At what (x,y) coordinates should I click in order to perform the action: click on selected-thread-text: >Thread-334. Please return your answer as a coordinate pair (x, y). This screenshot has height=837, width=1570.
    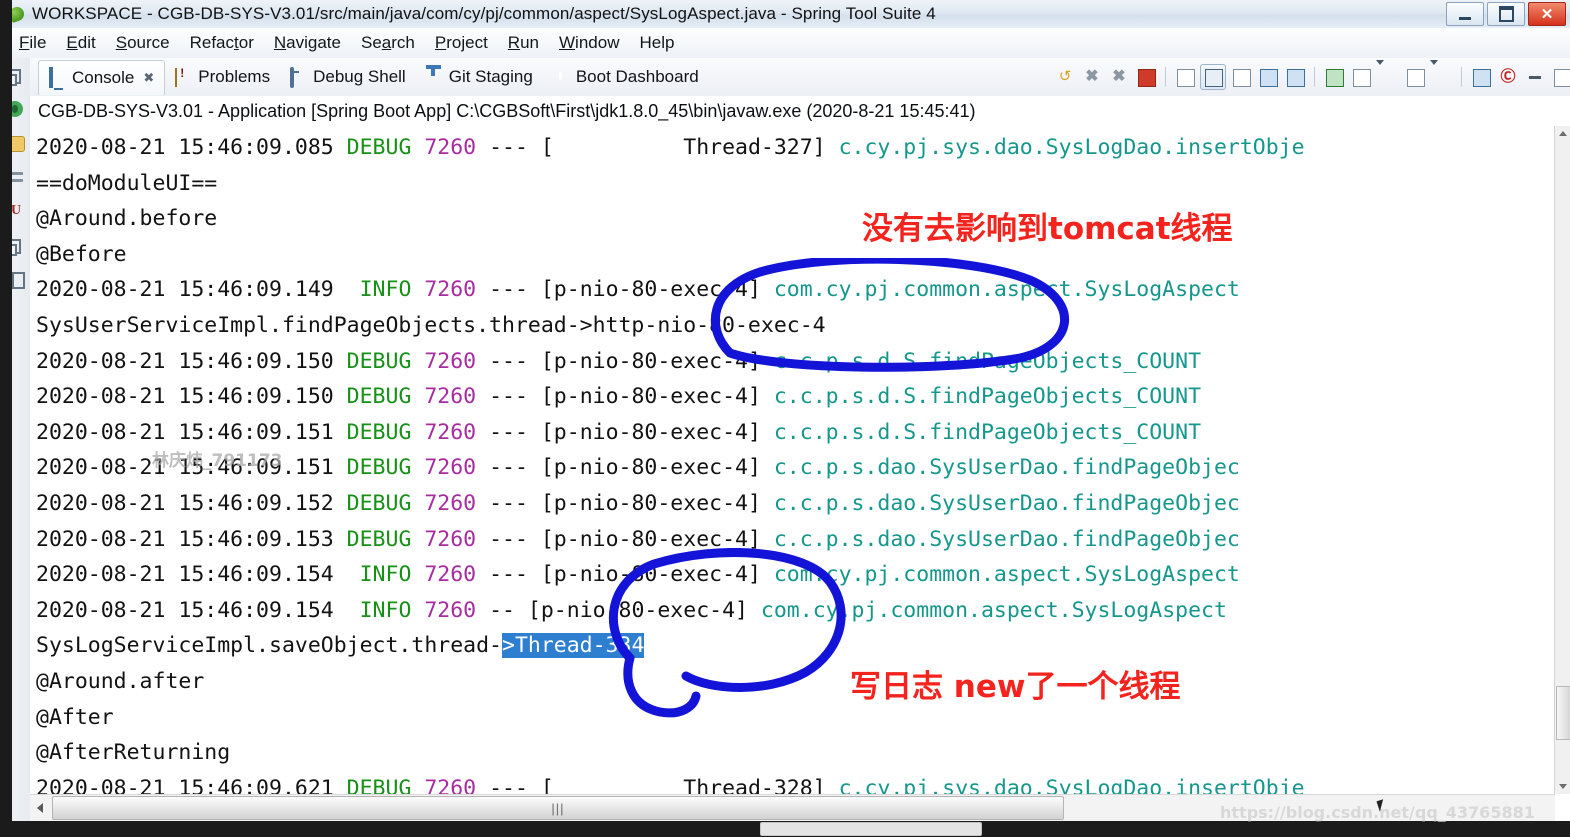
    Looking at the image, I should click on (573, 646).